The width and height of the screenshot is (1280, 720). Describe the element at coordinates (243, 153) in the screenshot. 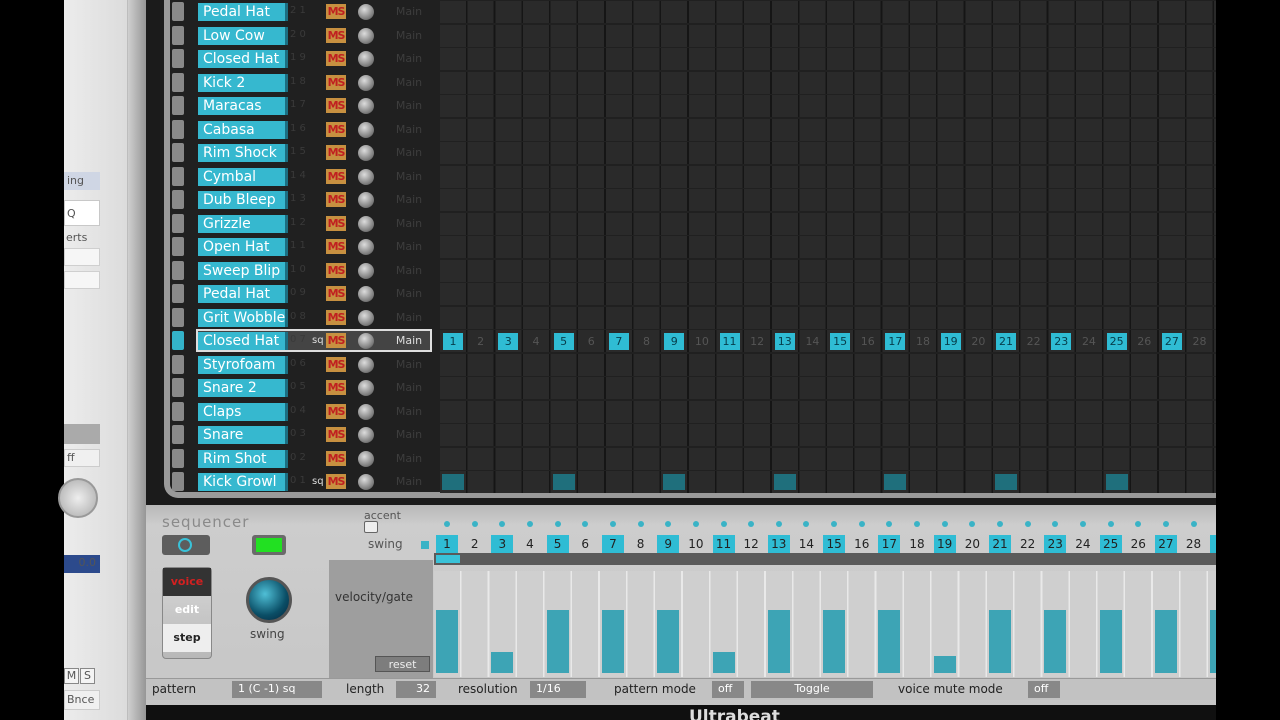

I see `voice-name: Rim Shock` at that location.